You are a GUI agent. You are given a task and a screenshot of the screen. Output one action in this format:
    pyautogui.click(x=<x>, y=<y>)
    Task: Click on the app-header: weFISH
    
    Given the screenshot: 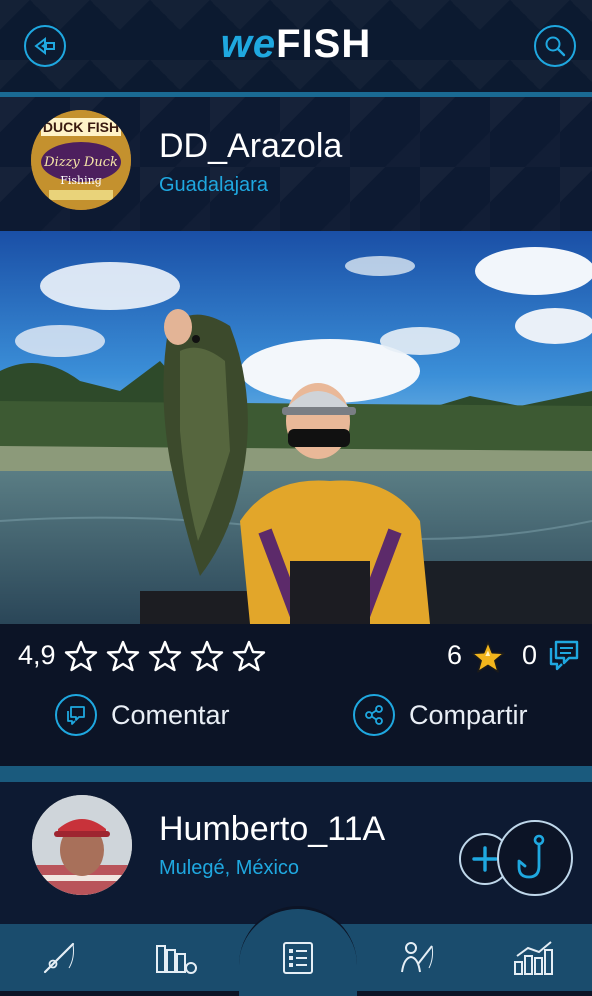 What is the action you would take?
    pyautogui.click(x=296, y=46)
    